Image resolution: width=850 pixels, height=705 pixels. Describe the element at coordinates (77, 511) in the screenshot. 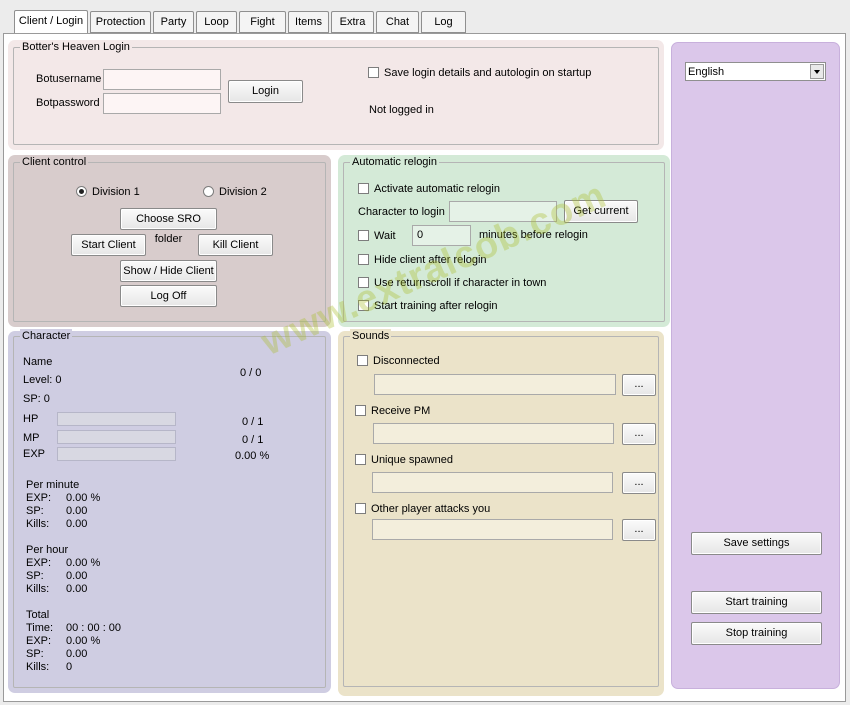

I see `per-minute-sp-value: 0.00` at that location.